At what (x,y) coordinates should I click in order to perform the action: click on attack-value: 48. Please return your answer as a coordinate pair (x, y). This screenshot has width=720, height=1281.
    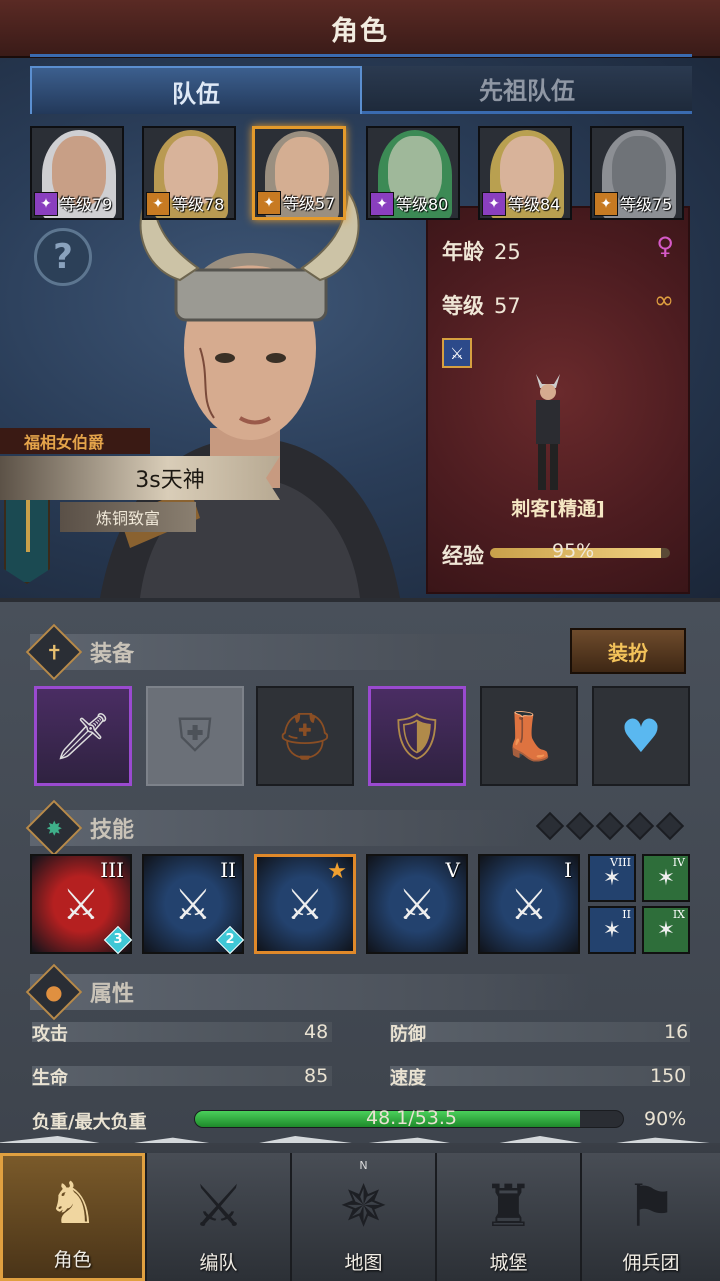
    Looking at the image, I should click on (316, 1032).